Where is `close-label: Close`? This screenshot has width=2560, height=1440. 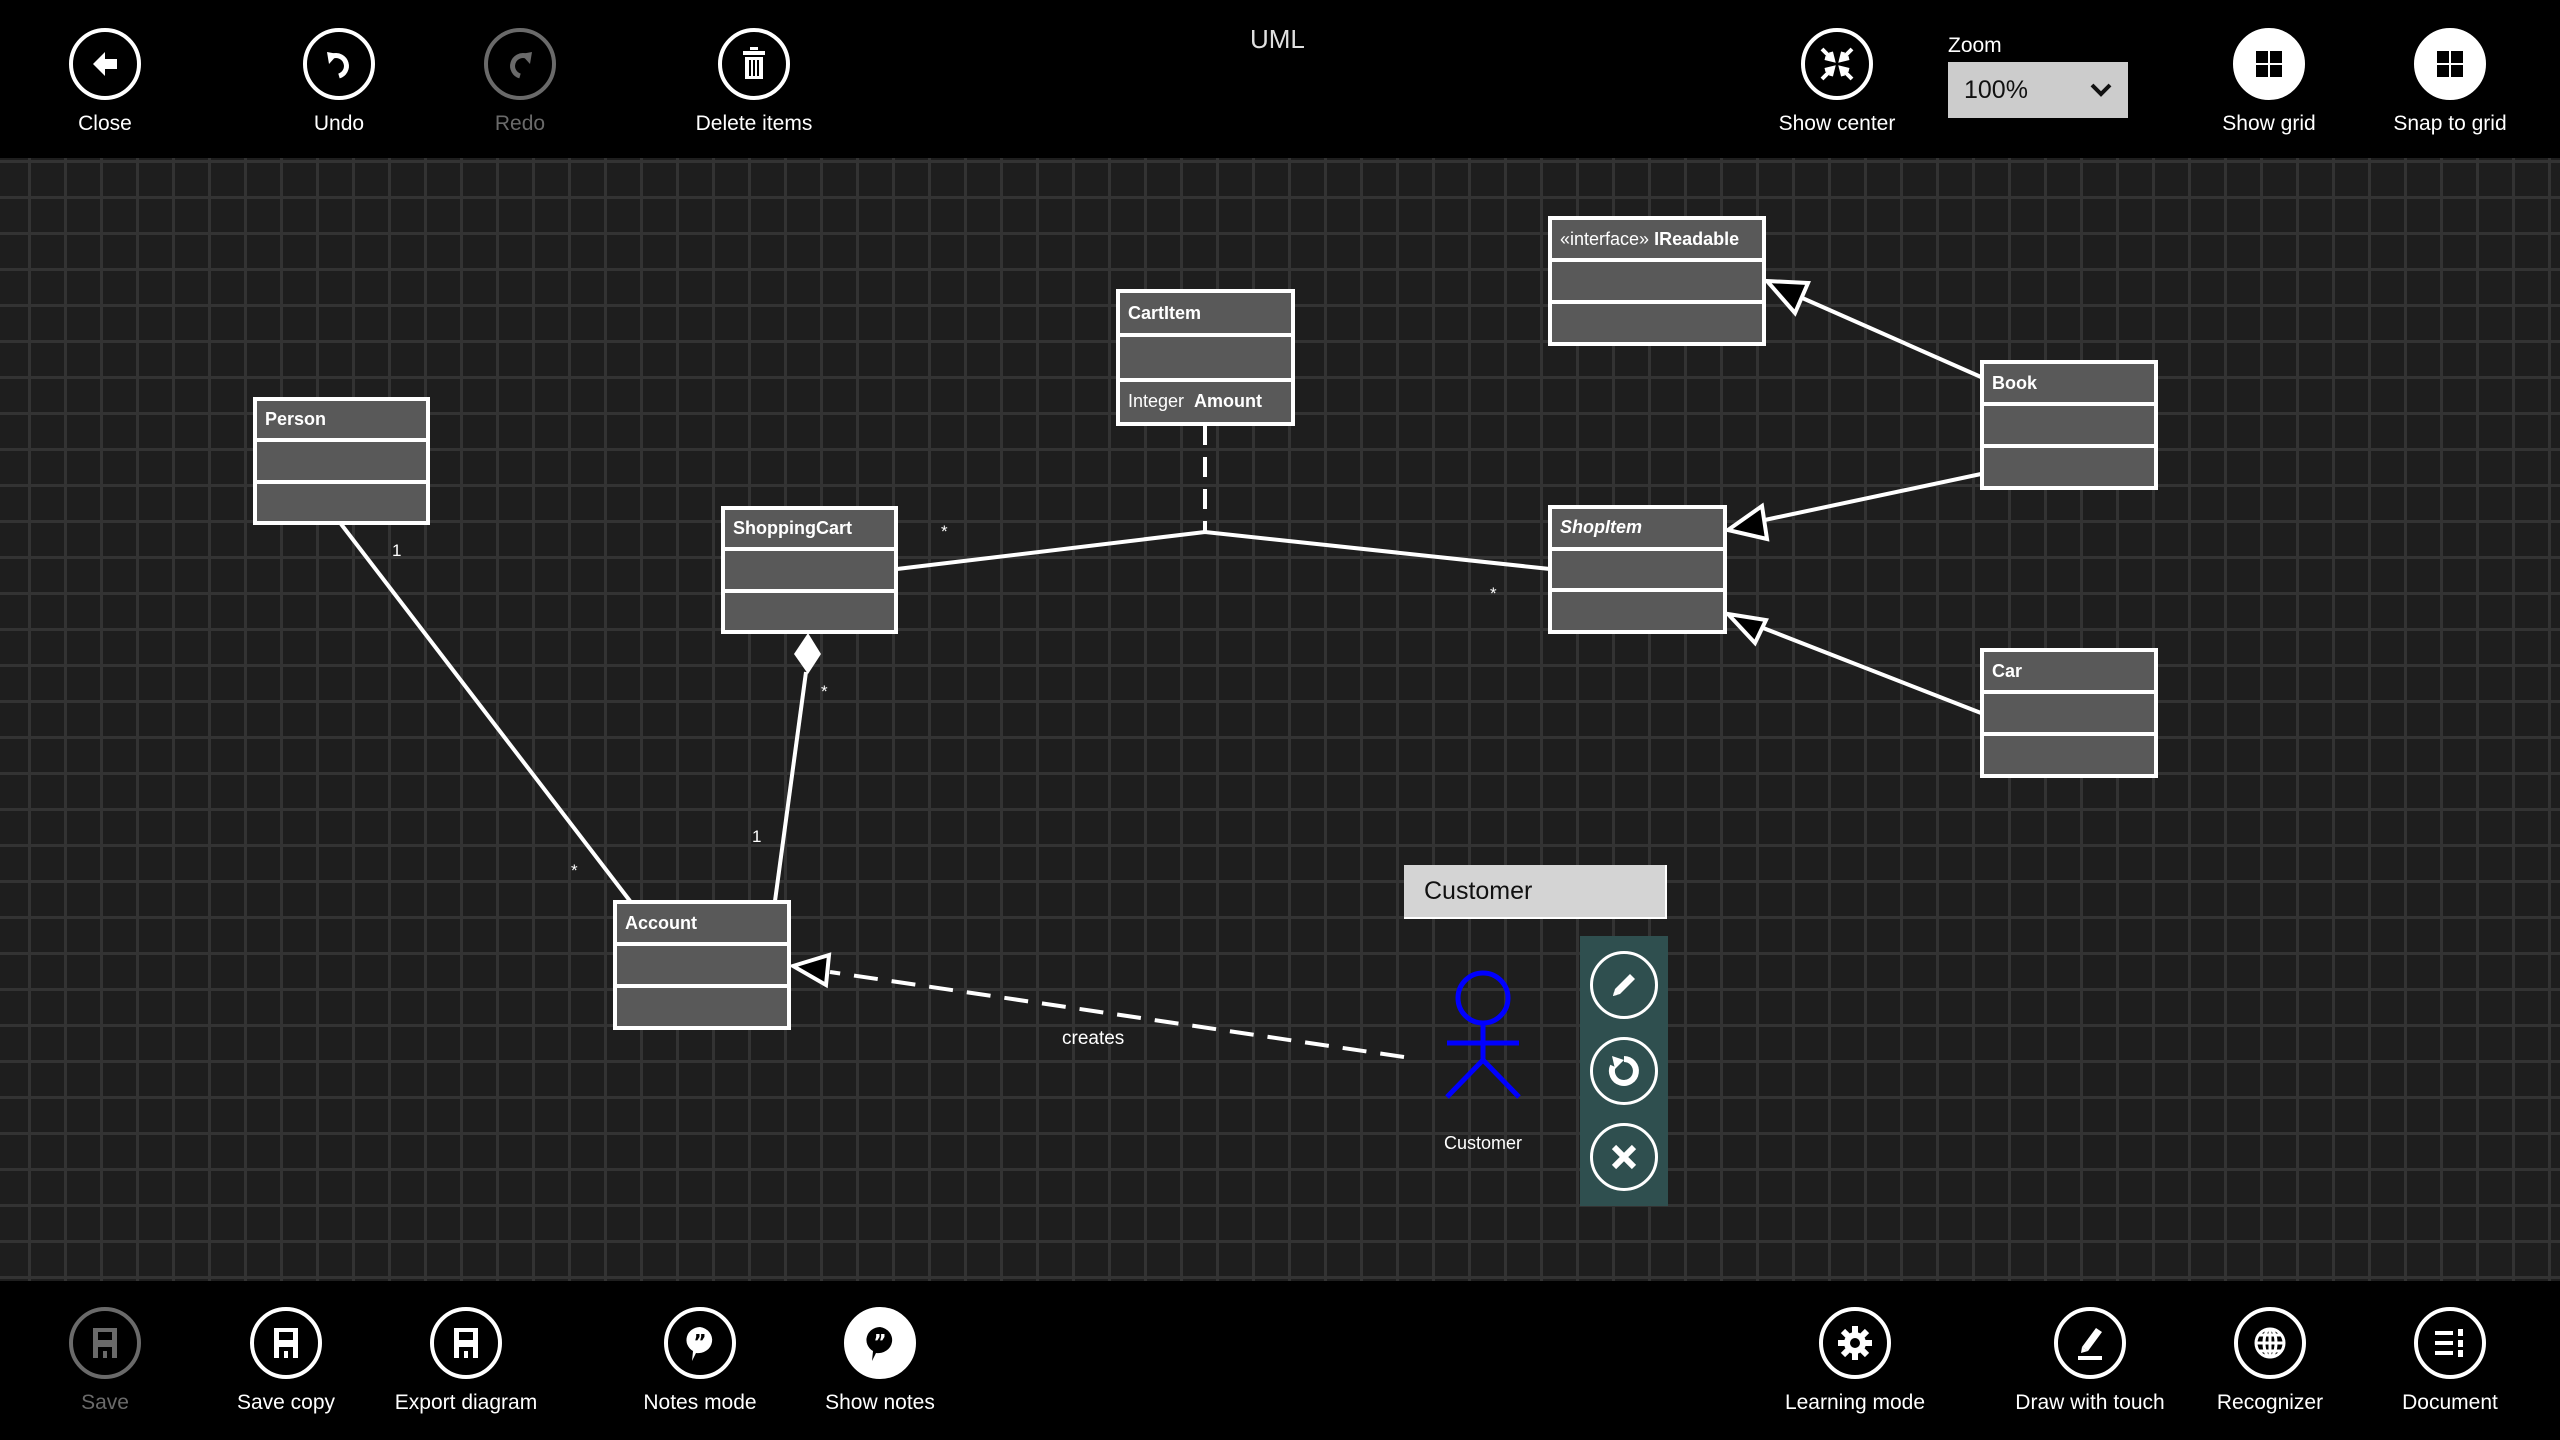
close-label: Close is located at coordinates (105, 123).